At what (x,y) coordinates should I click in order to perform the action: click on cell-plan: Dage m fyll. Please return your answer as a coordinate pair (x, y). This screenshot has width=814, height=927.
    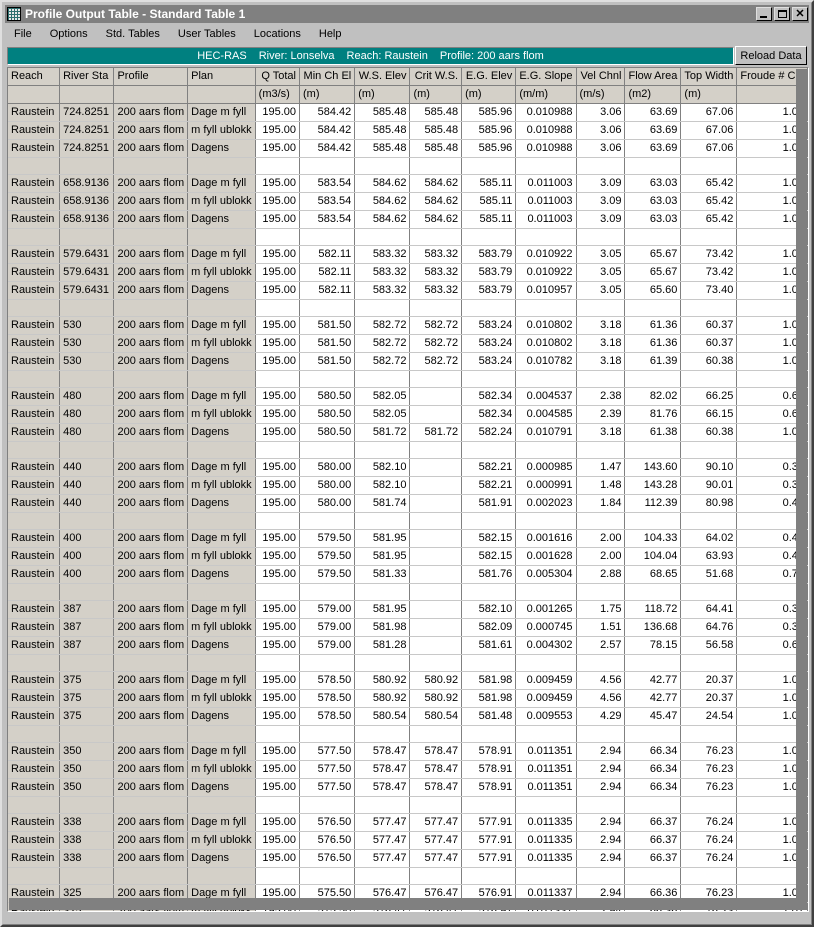
    Looking at the image, I should click on (221, 680).